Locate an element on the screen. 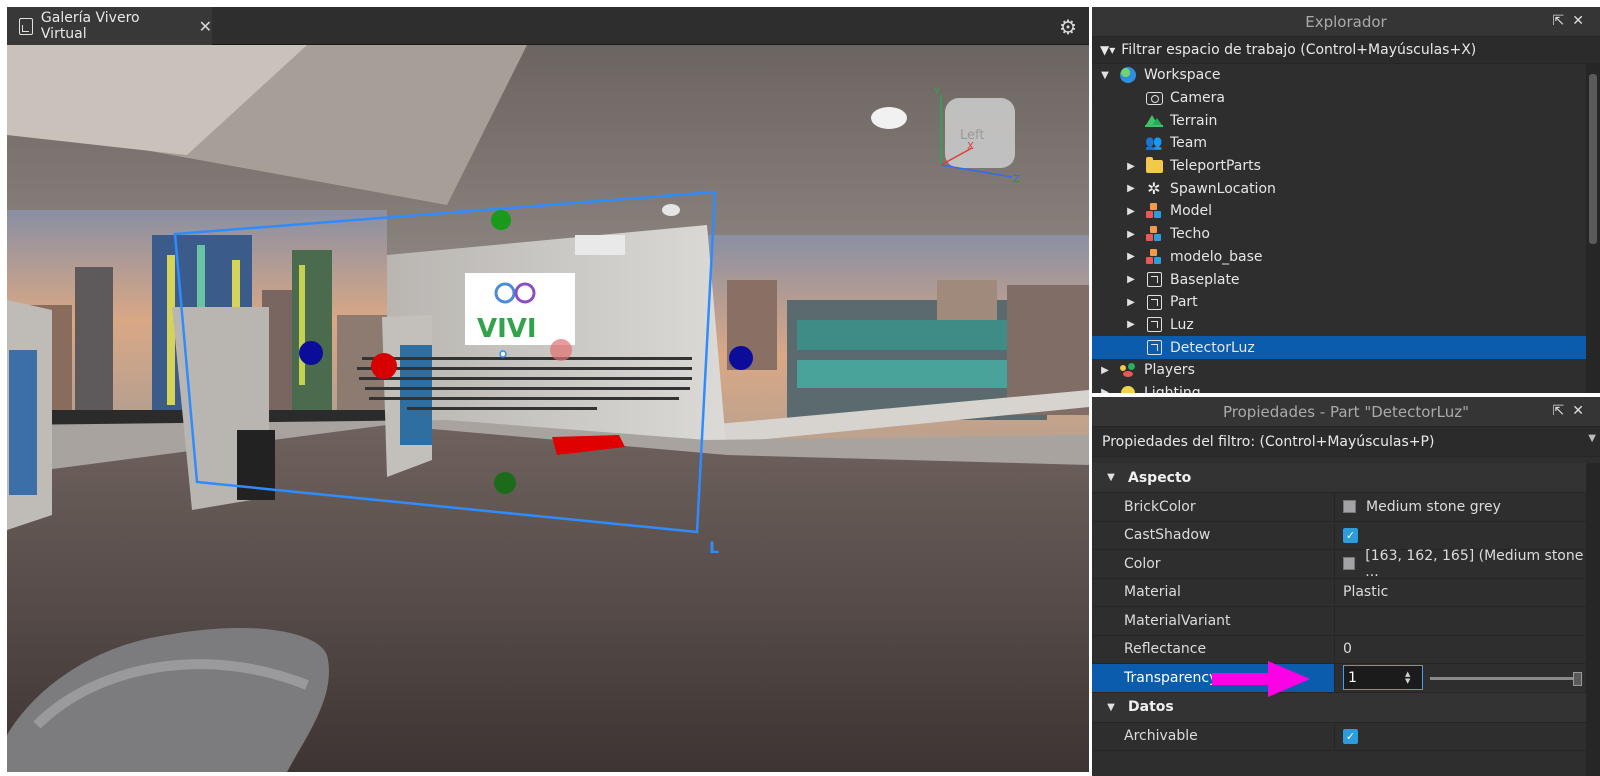 The image size is (1600, 776). model-icon is located at coordinates (1154, 211).